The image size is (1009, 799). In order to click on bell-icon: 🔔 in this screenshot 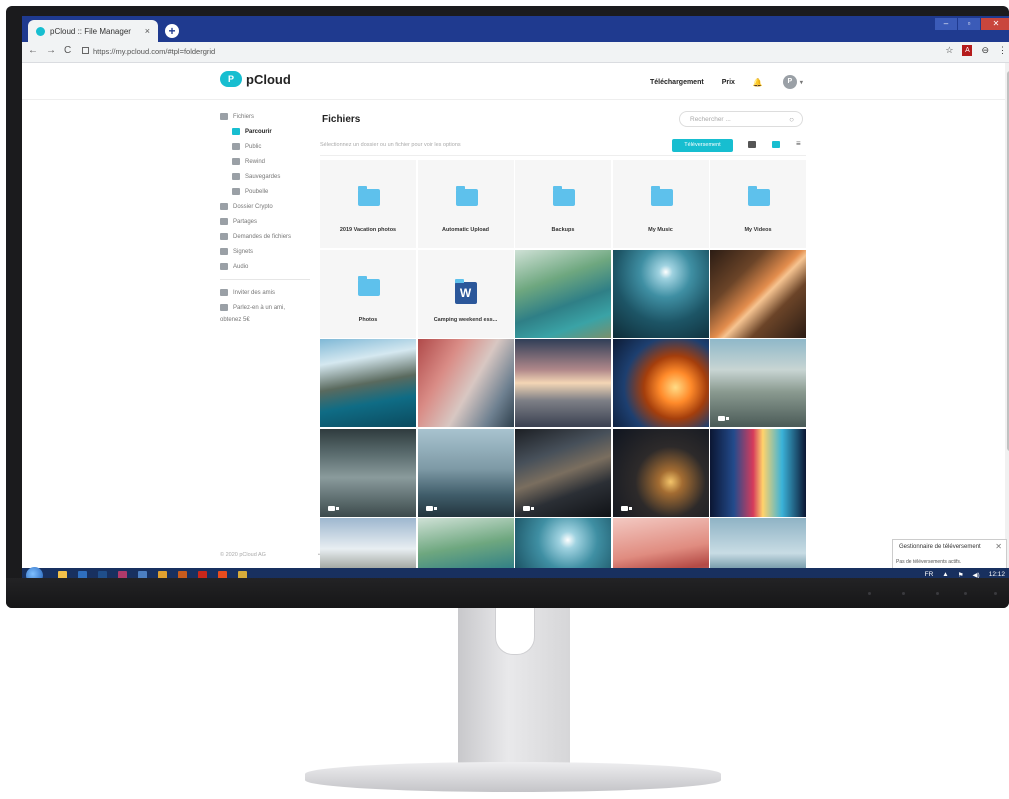, I will do `click(758, 82)`.